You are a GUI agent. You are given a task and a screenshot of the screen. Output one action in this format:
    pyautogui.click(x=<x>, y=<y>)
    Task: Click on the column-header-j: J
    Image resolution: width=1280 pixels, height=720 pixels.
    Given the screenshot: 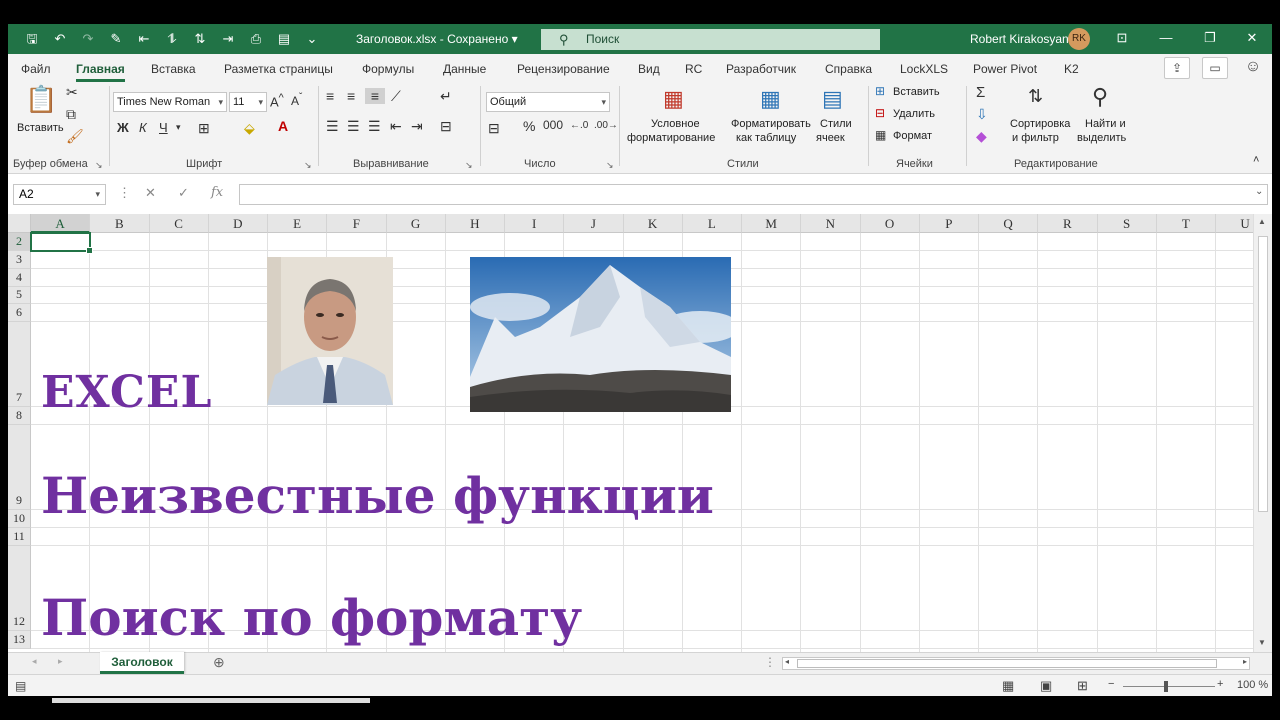 What is the action you would take?
    pyautogui.click(x=594, y=223)
    